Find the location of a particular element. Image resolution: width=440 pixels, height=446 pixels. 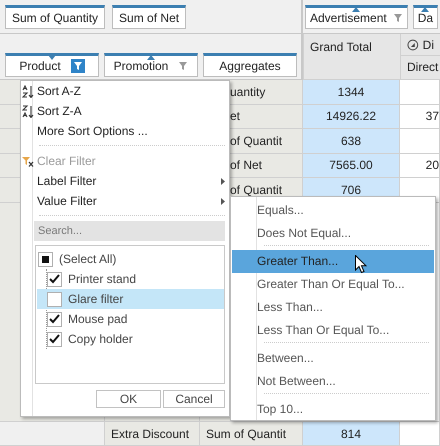

table-cell: 14926.22 is located at coordinates (351, 116).